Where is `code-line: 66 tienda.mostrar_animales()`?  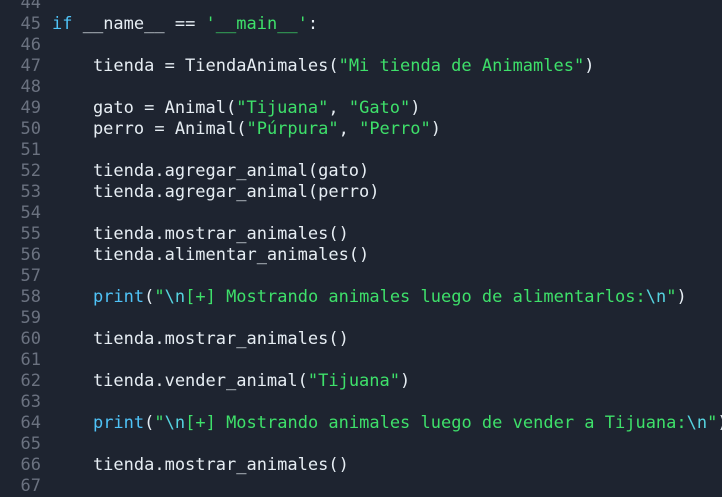 code-line: 66 tienda.mostrar_animales() is located at coordinates (361, 465).